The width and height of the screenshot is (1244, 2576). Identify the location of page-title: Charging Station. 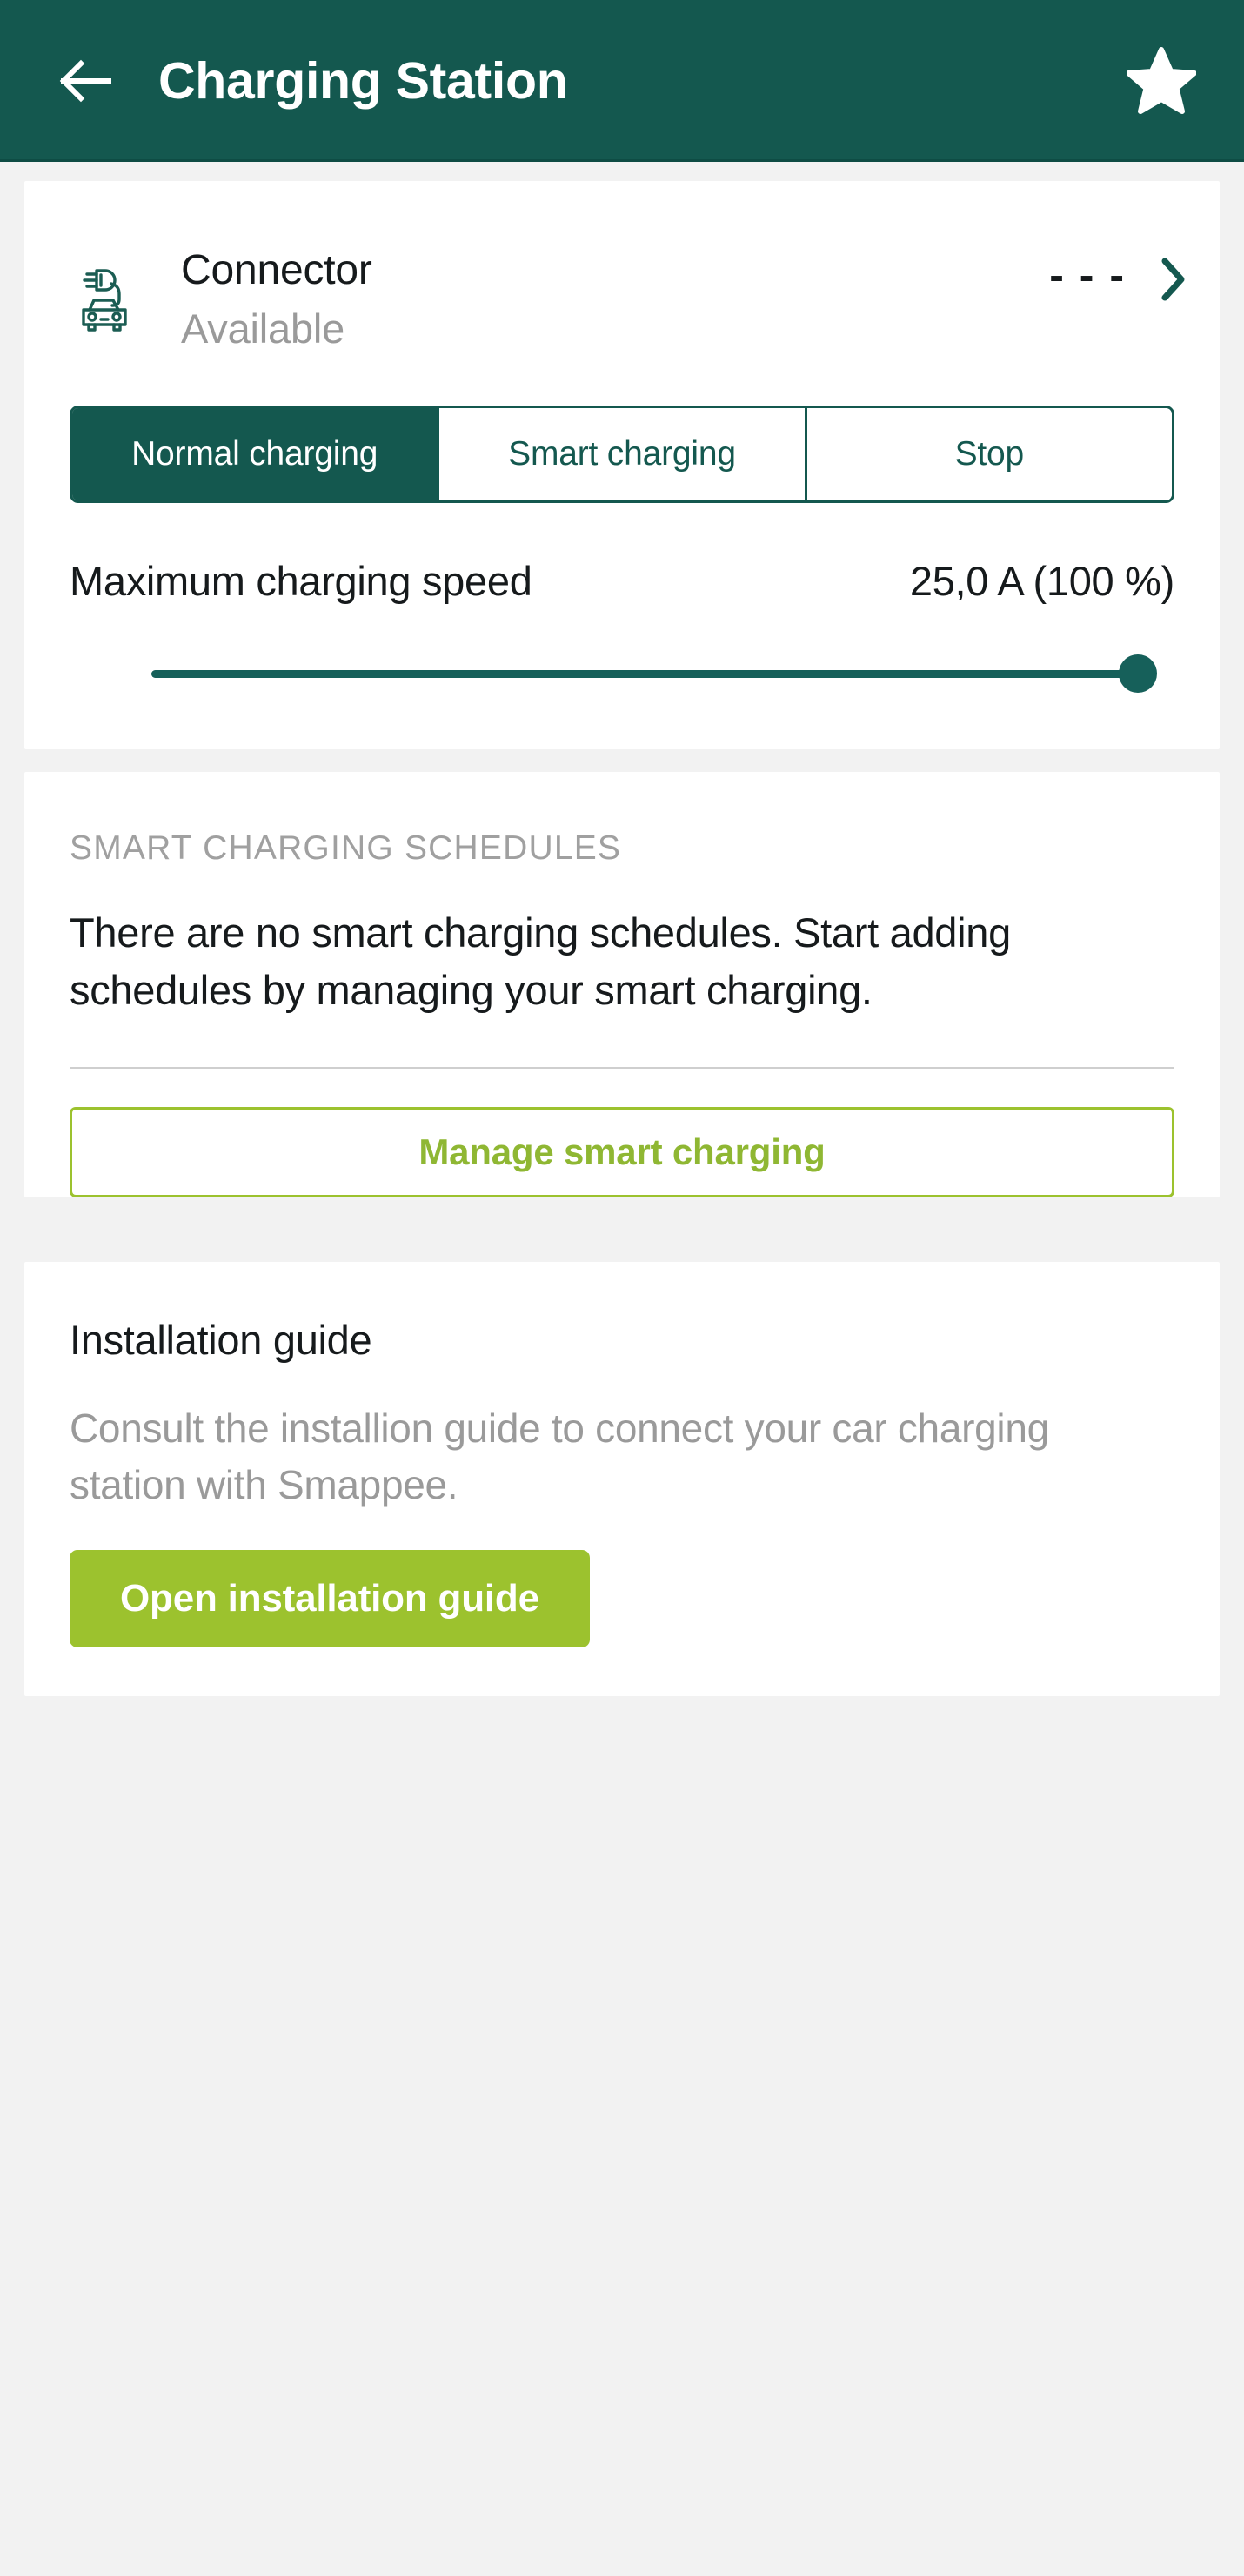
(363, 81).